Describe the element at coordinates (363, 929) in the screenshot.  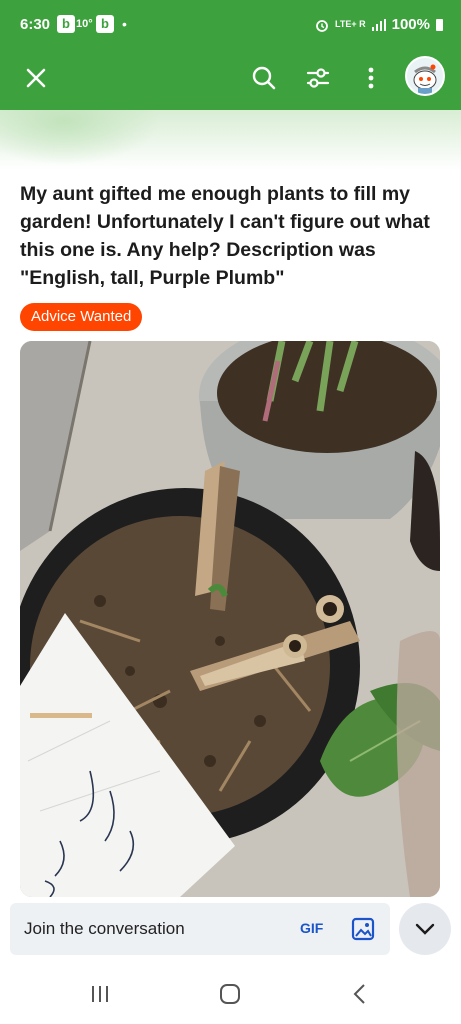
I see `image-icon` at that location.